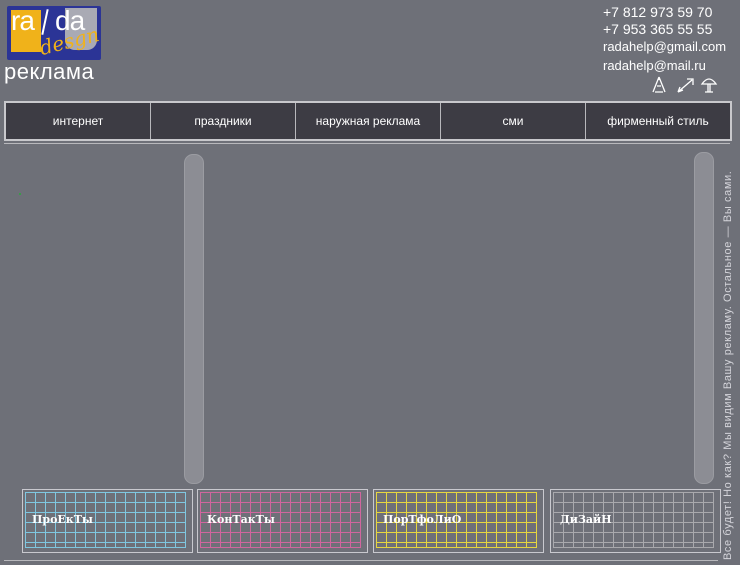 The height and width of the screenshot is (565, 740). I want to click on mushroom-icon, so click(709, 85).